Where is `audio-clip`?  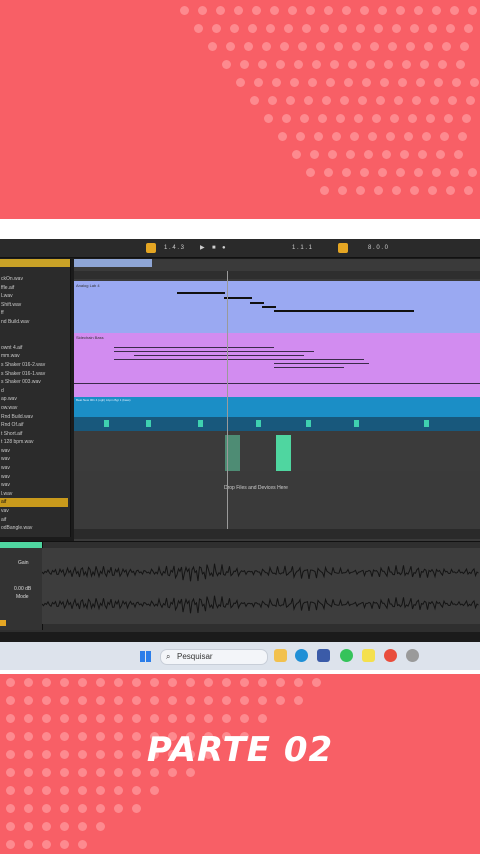 audio-clip is located at coordinates (283, 453).